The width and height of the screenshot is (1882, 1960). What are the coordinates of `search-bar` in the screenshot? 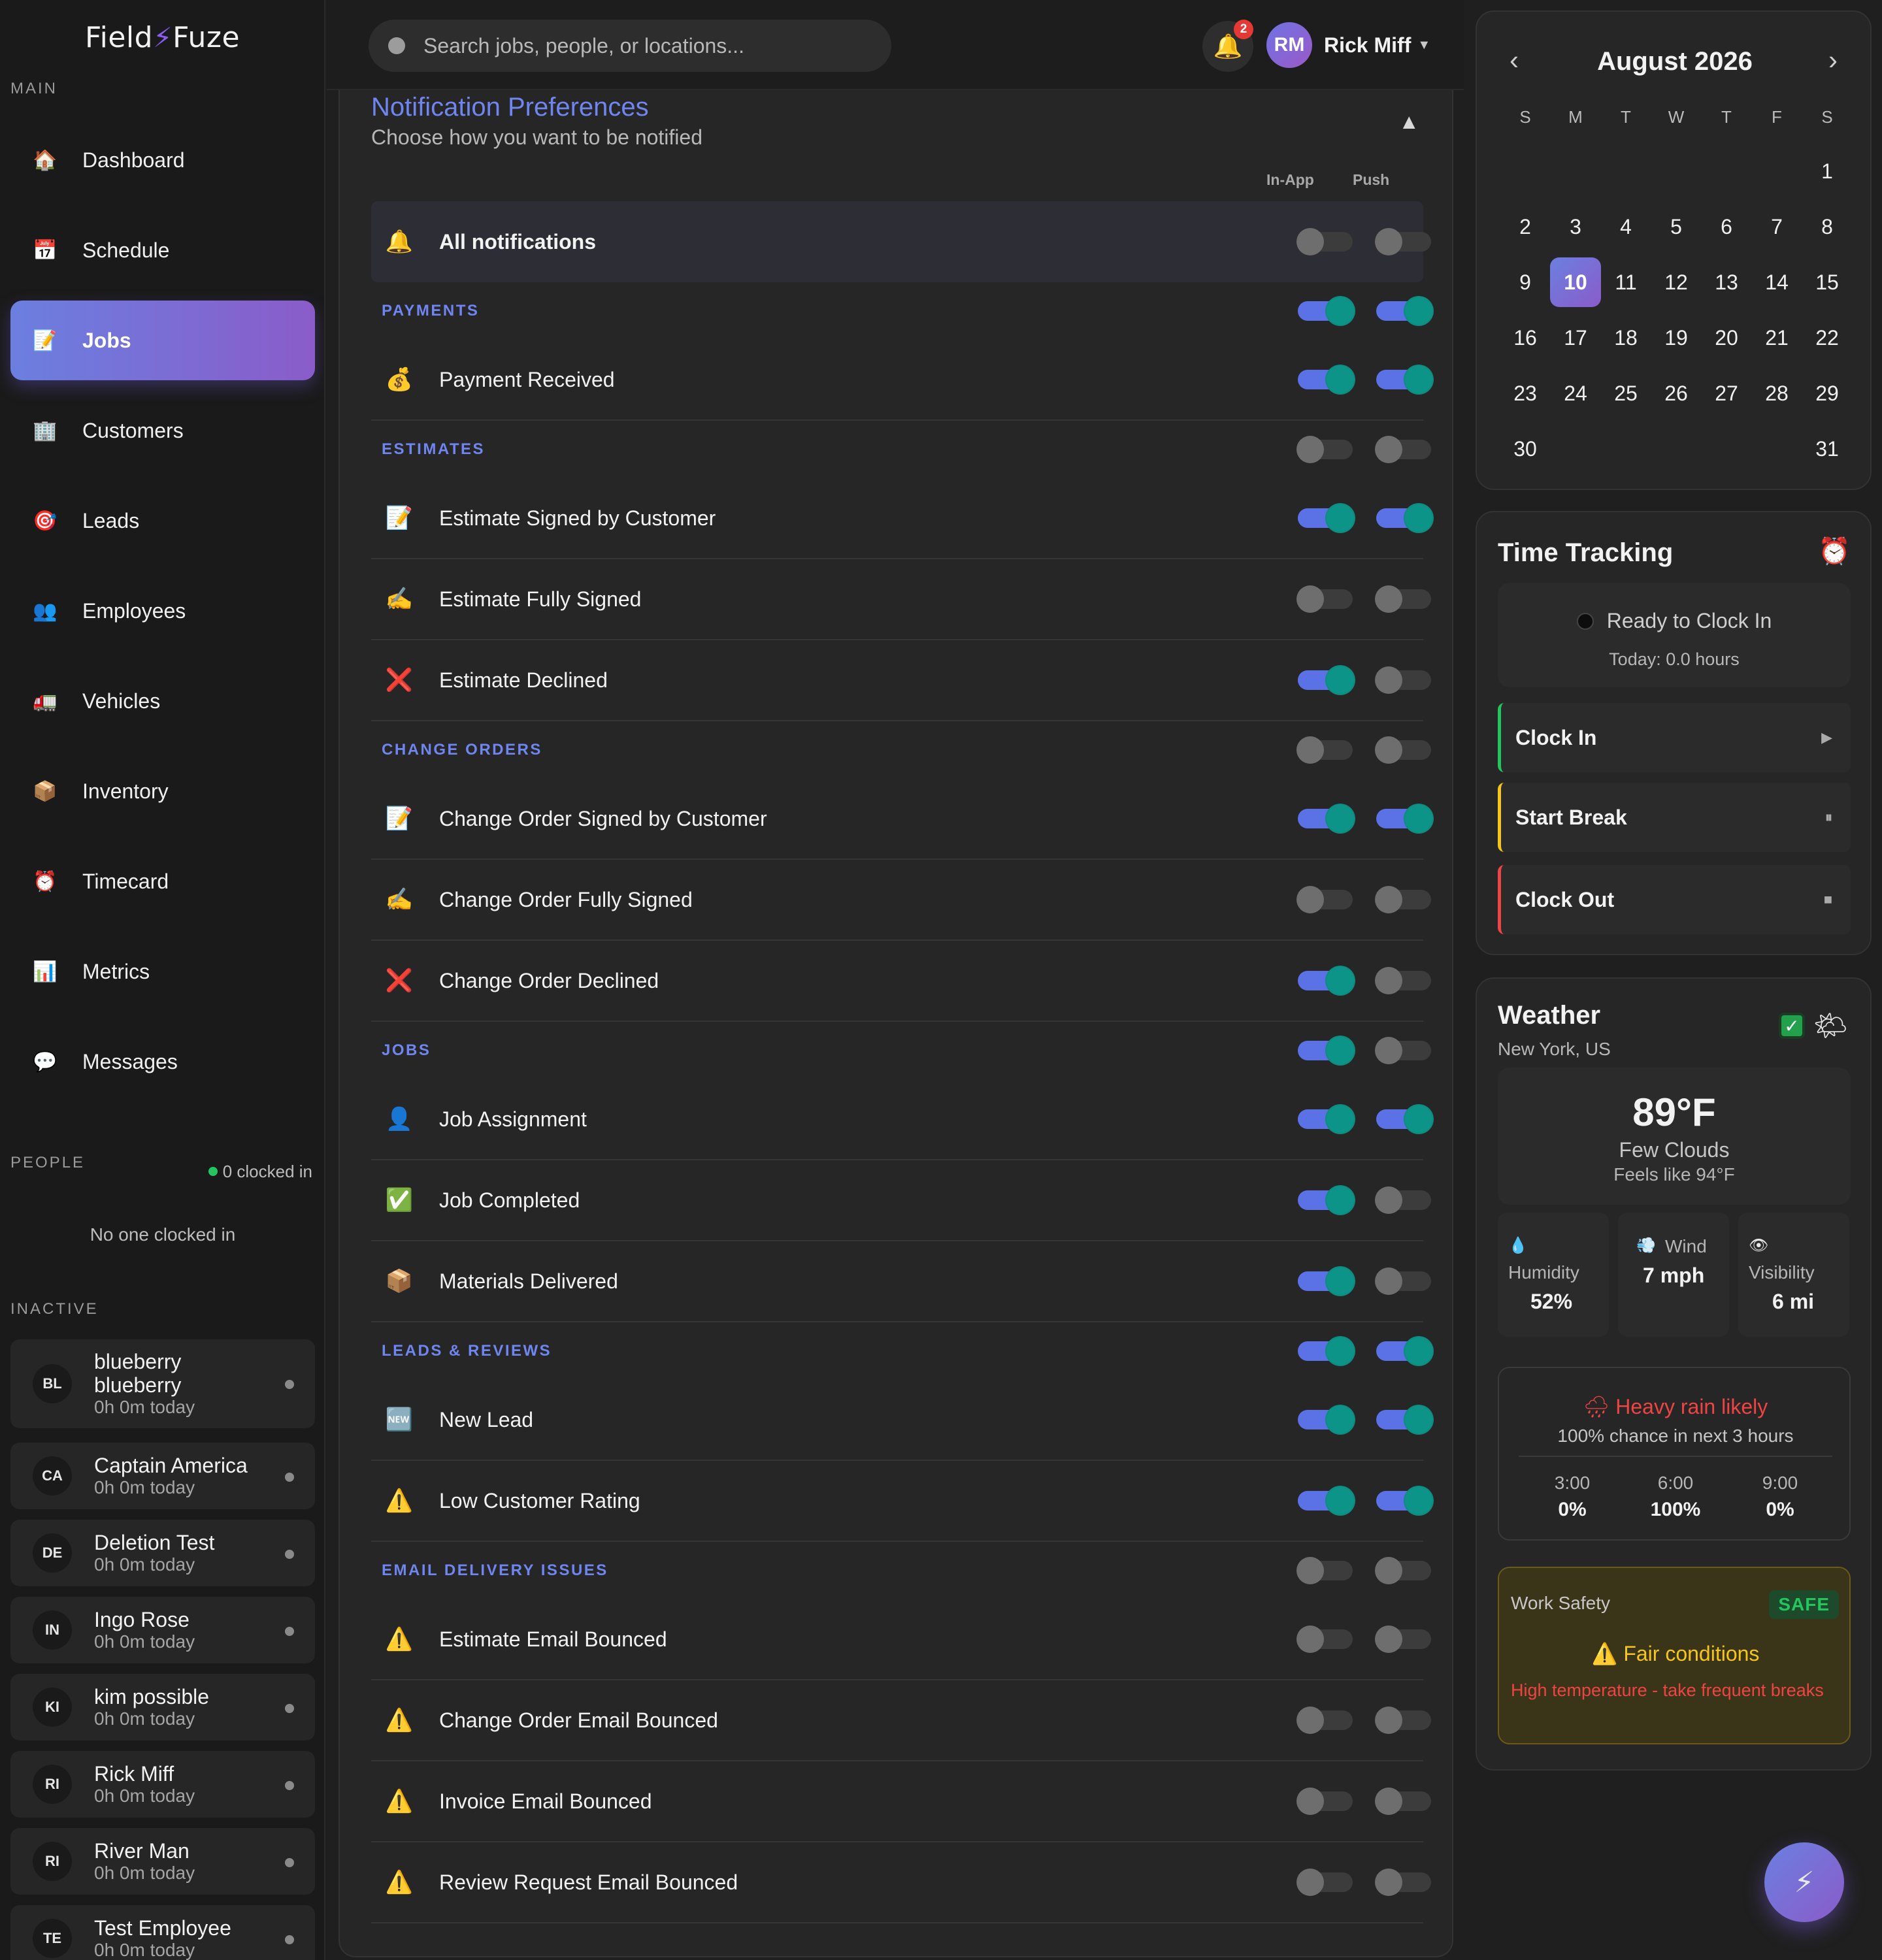 It's located at (630, 46).